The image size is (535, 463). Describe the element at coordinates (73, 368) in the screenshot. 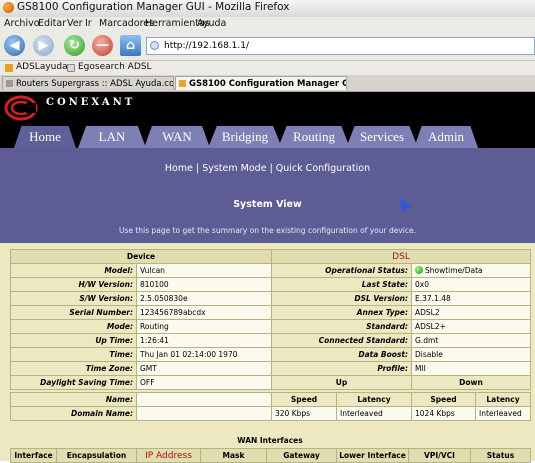

I see `time-zone-label: Time Zone:` at that location.